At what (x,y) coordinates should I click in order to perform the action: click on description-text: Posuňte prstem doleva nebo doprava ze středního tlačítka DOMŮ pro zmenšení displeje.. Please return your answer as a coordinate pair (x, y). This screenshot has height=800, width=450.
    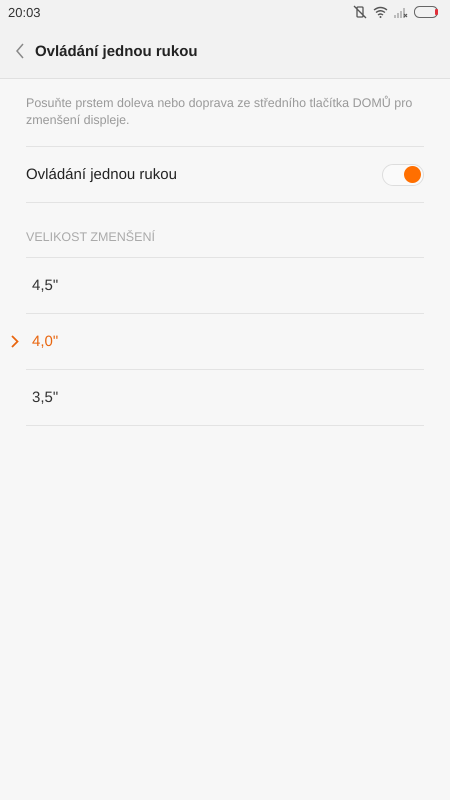
    Looking at the image, I should click on (225, 113).